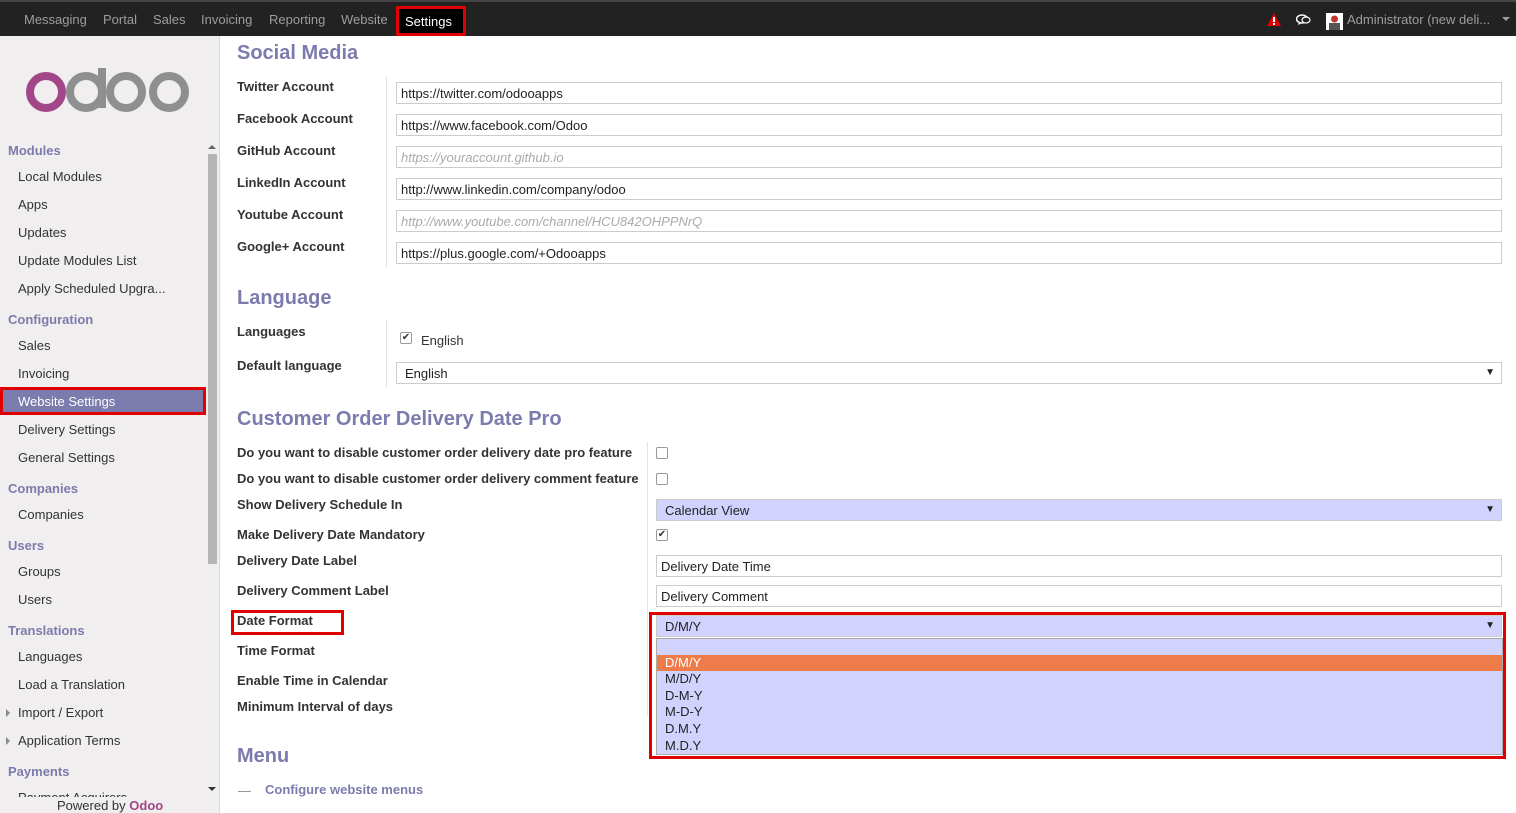  What do you see at coordinates (1079, 663) in the screenshot?
I see `option-dmy-slash: D/M/Y` at bounding box center [1079, 663].